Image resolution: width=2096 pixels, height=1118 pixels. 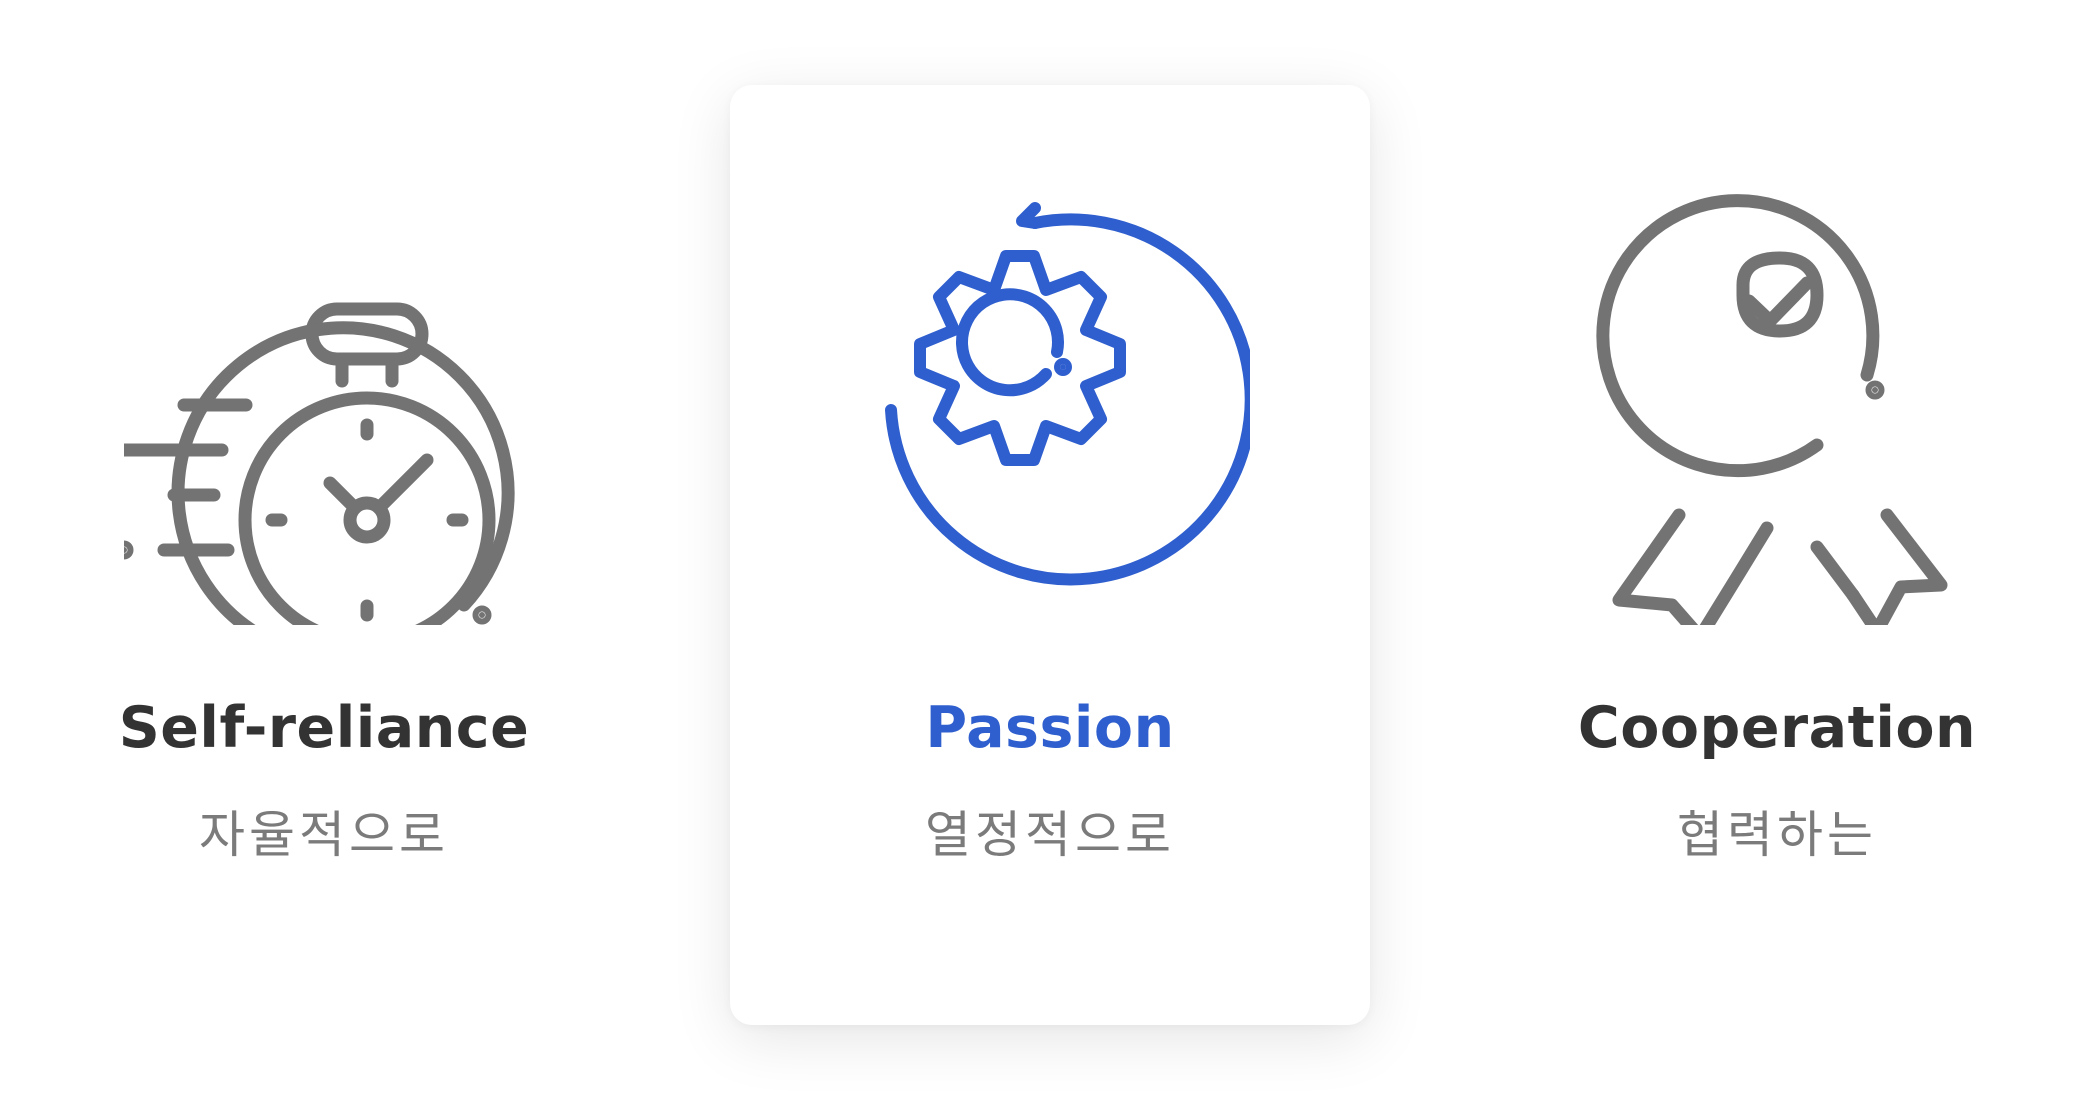 I want to click on value-subtitle: 열정적으로, so click(x=1050, y=835).